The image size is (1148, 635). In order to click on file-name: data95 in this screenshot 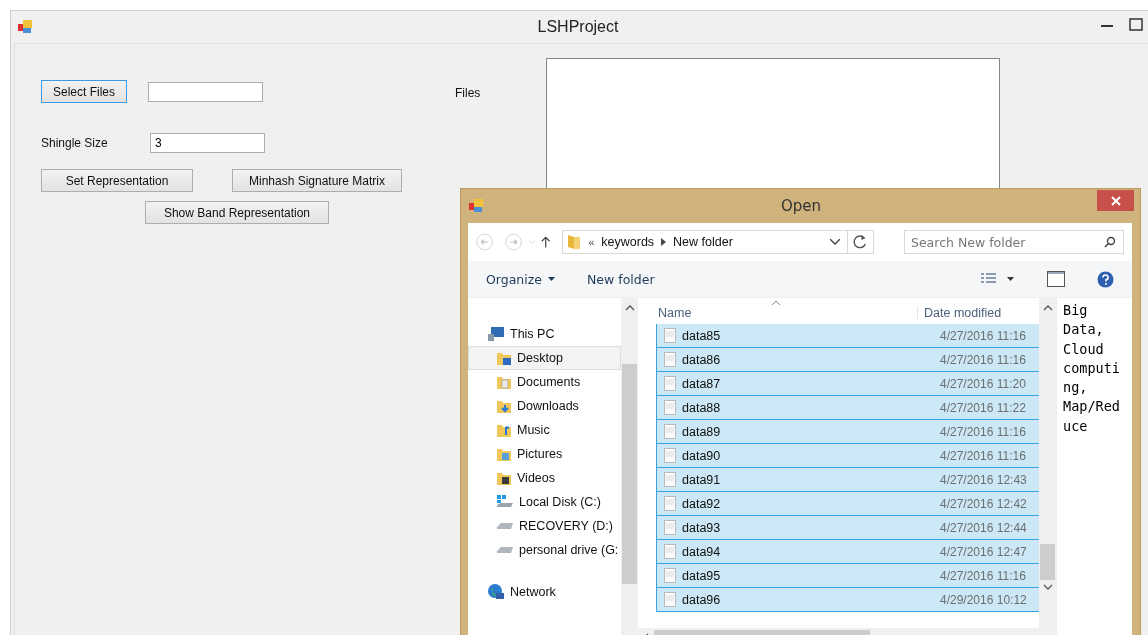, I will do `click(702, 575)`.